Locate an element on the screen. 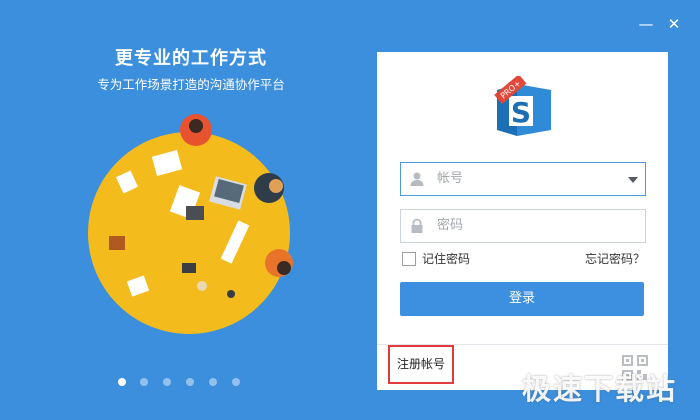  dropdown-arrow-icon is located at coordinates (633, 180).